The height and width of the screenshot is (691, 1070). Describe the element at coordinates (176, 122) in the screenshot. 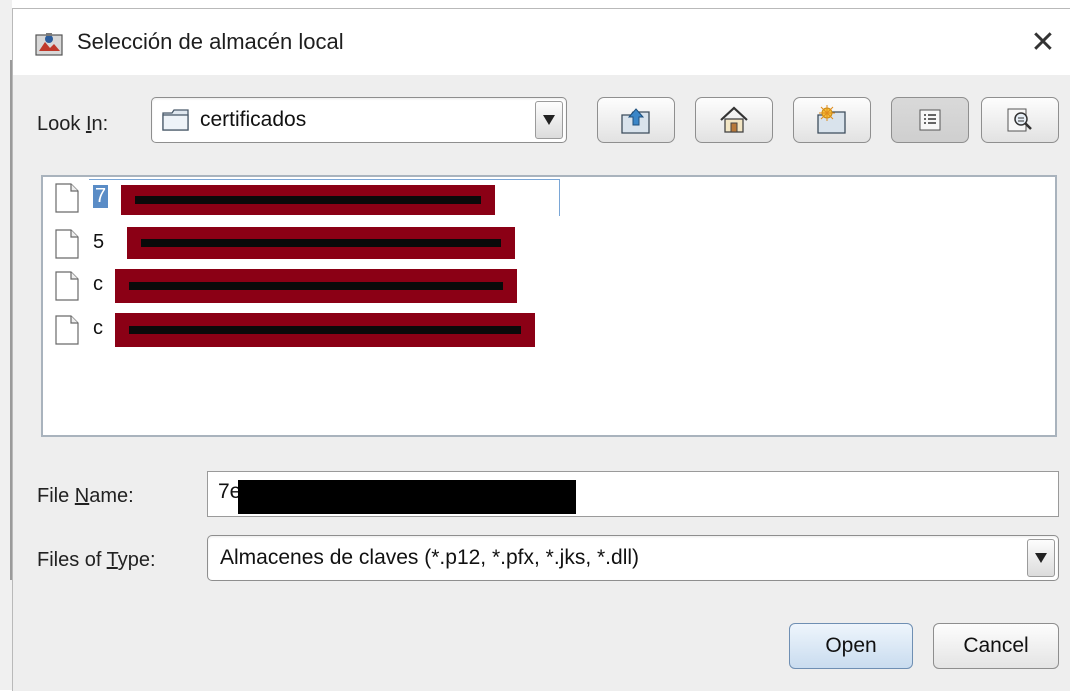

I see `folder-icon` at that location.